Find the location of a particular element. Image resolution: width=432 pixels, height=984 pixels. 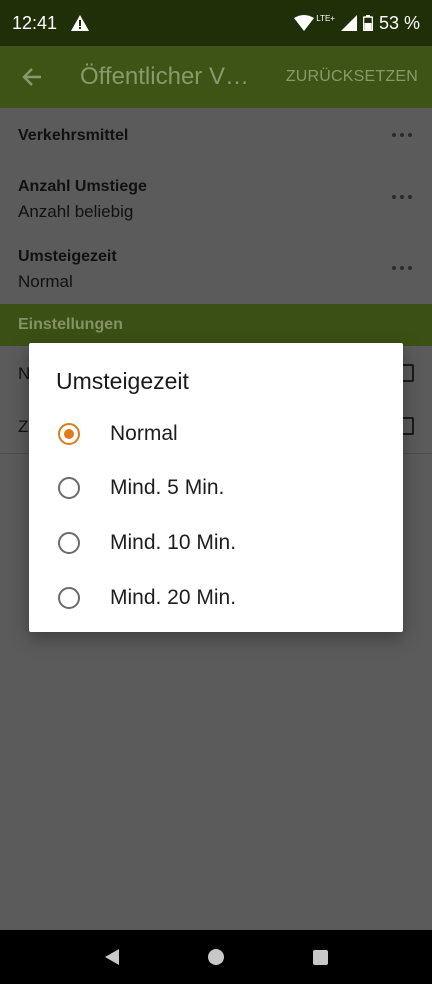

option-5-min: Mind. 5 Min. is located at coordinates (216, 488).